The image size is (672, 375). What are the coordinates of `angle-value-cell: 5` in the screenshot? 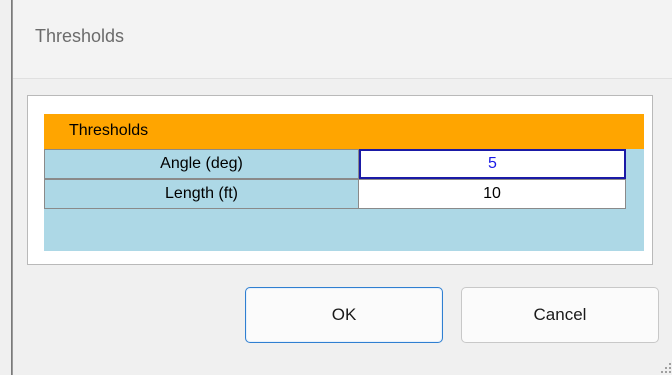 It's located at (492, 164).